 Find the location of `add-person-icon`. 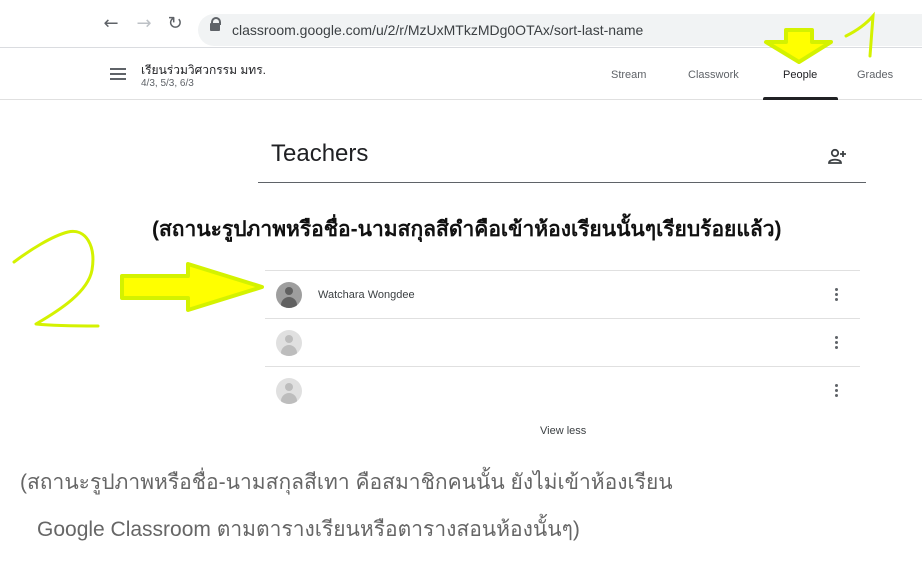

add-person-icon is located at coordinates (837, 156).